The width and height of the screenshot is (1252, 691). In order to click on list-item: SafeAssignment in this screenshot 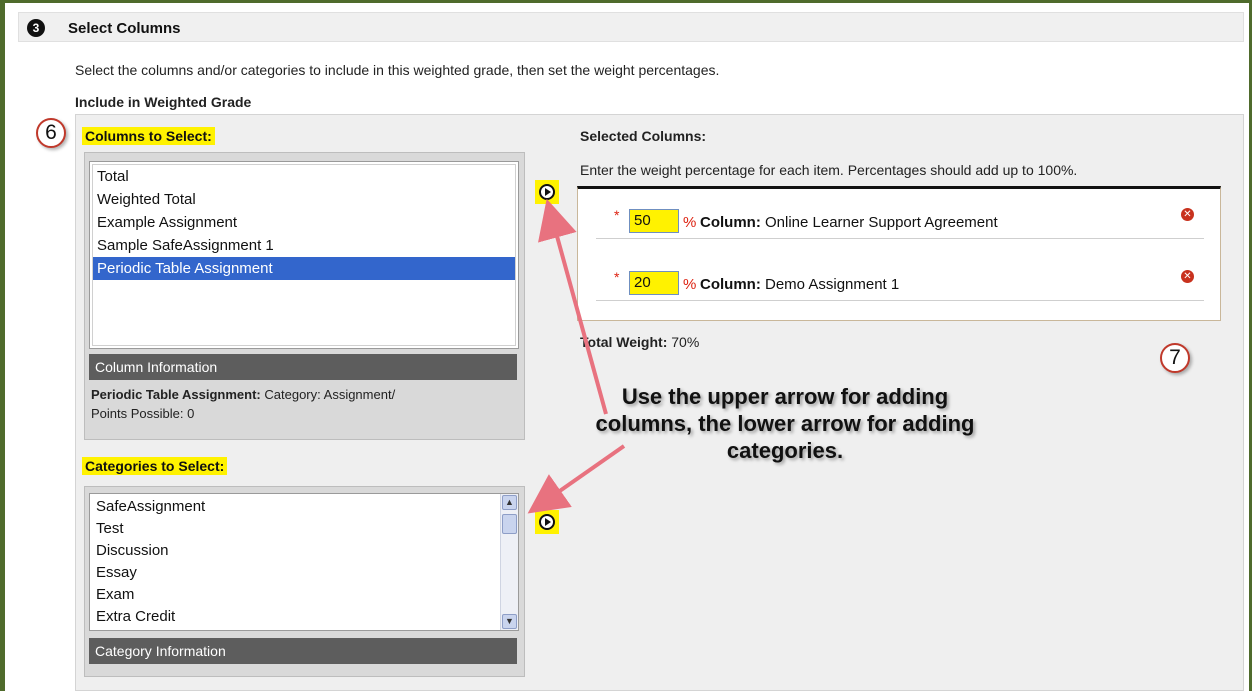, I will do `click(295, 507)`.